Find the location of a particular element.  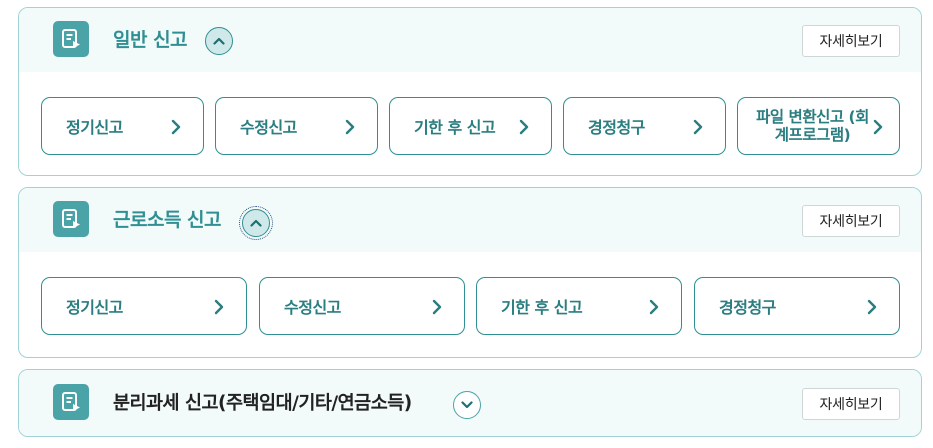

file-conversion-filing-button: 파일 변환신고 (회계프로그램) is located at coordinates (818, 126).